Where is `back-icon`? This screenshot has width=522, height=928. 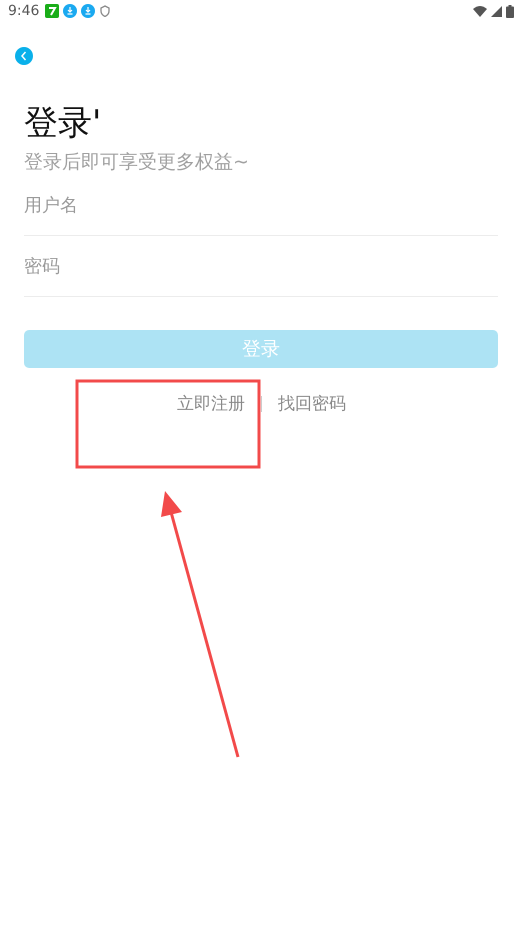 back-icon is located at coordinates (24, 56).